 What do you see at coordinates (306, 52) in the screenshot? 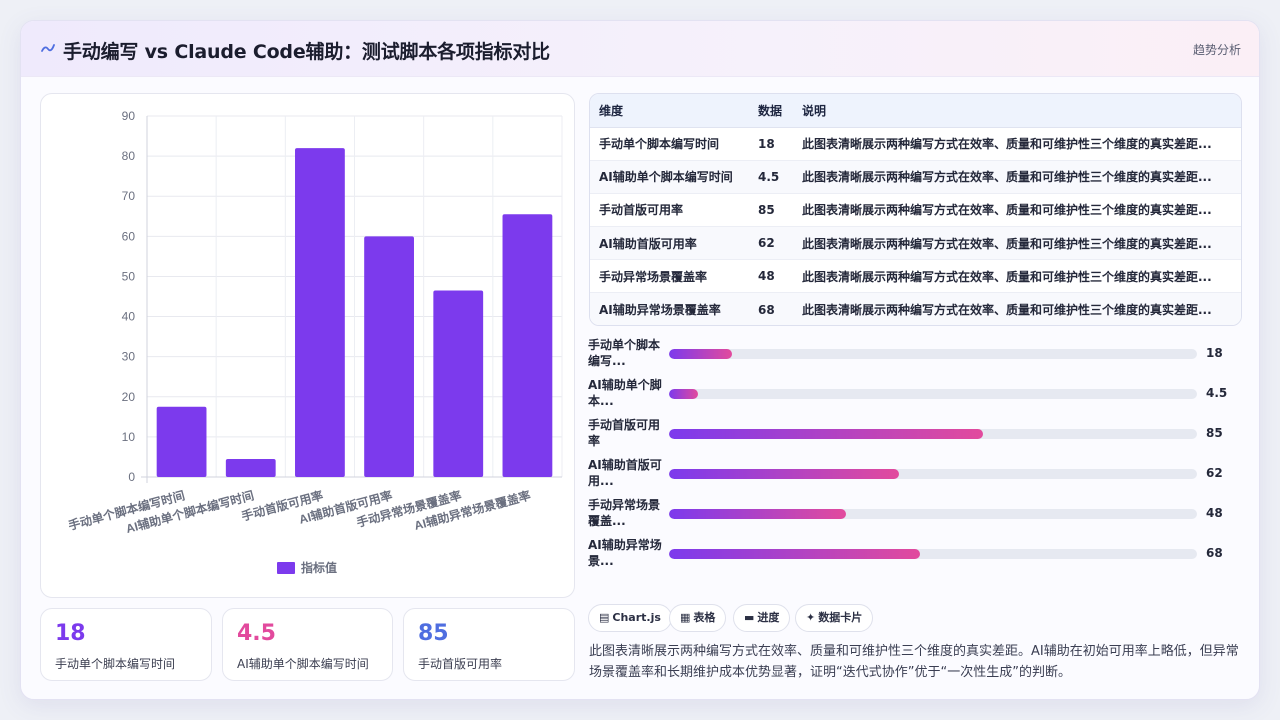
I see `page-title: 手动编写 vs Claude Code辅助：测试脚本各项指标对比` at bounding box center [306, 52].